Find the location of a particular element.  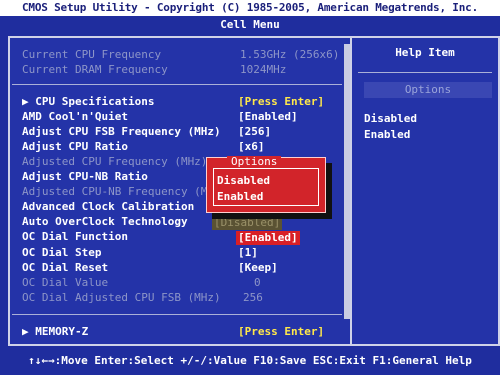

current-cpu-frequency-value: 1.53GHz (256x6) is located at coordinates (290, 54).